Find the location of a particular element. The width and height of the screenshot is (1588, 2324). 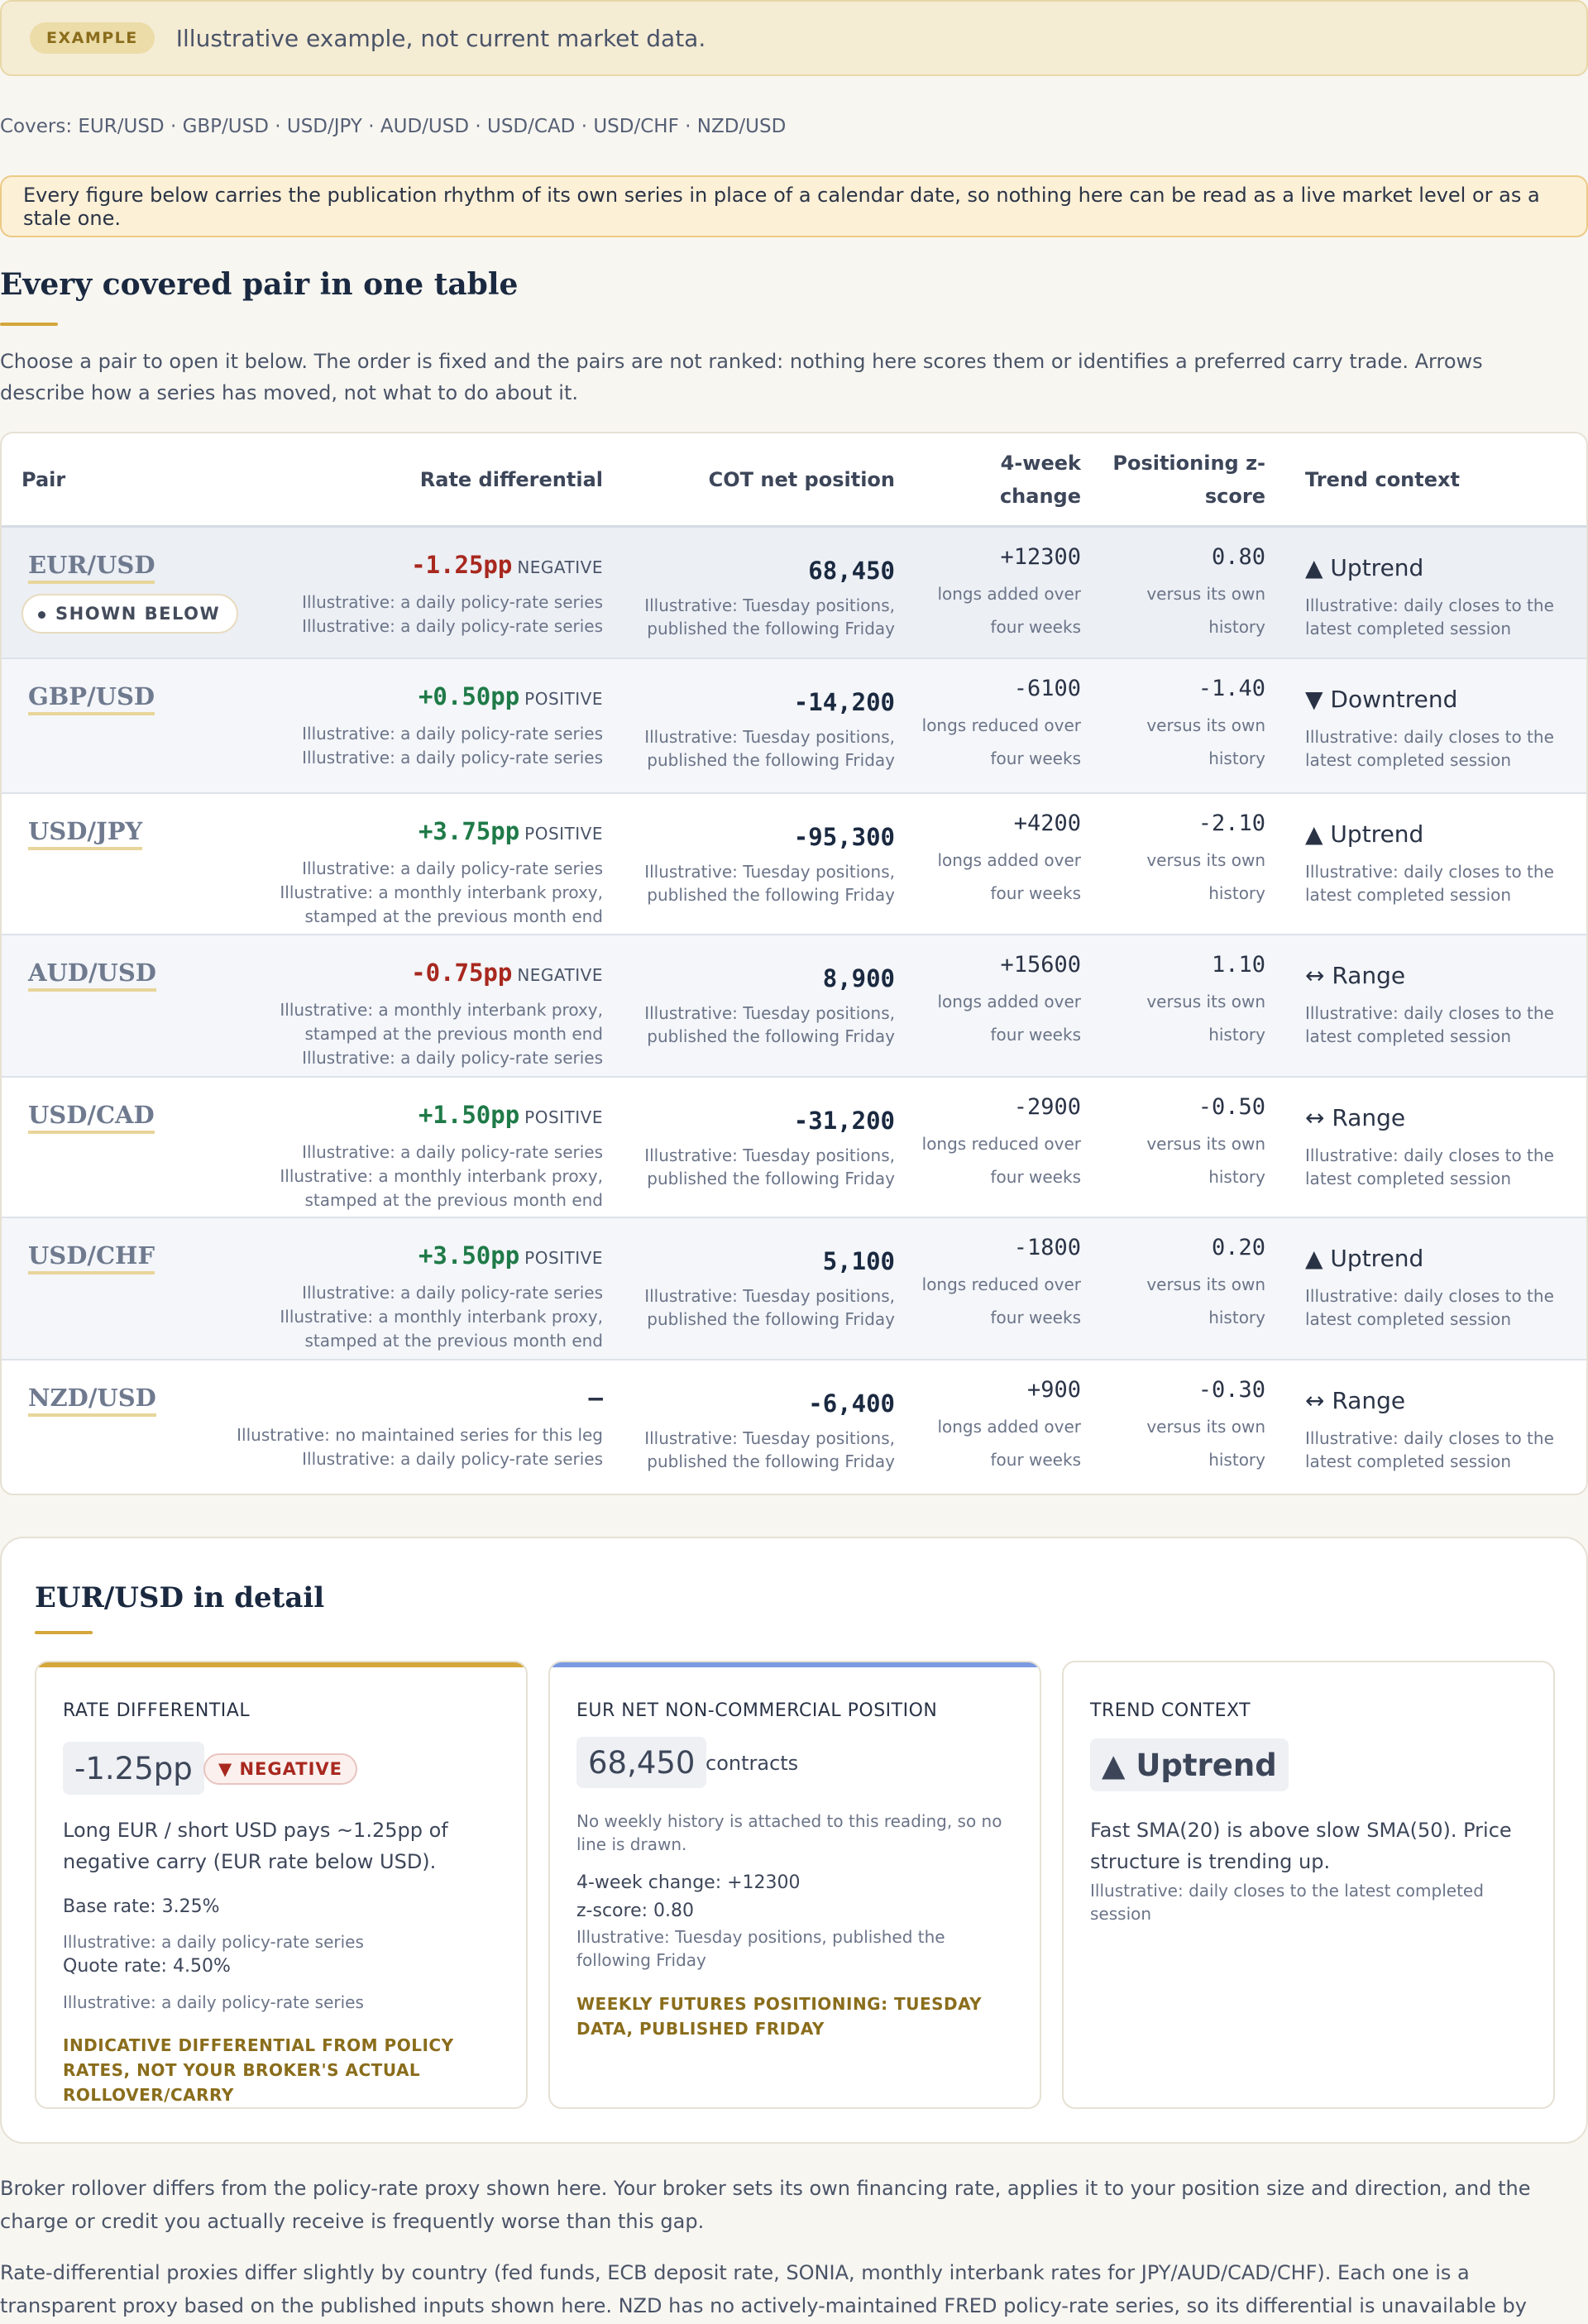

header-z-line2: score is located at coordinates (1234, 497).